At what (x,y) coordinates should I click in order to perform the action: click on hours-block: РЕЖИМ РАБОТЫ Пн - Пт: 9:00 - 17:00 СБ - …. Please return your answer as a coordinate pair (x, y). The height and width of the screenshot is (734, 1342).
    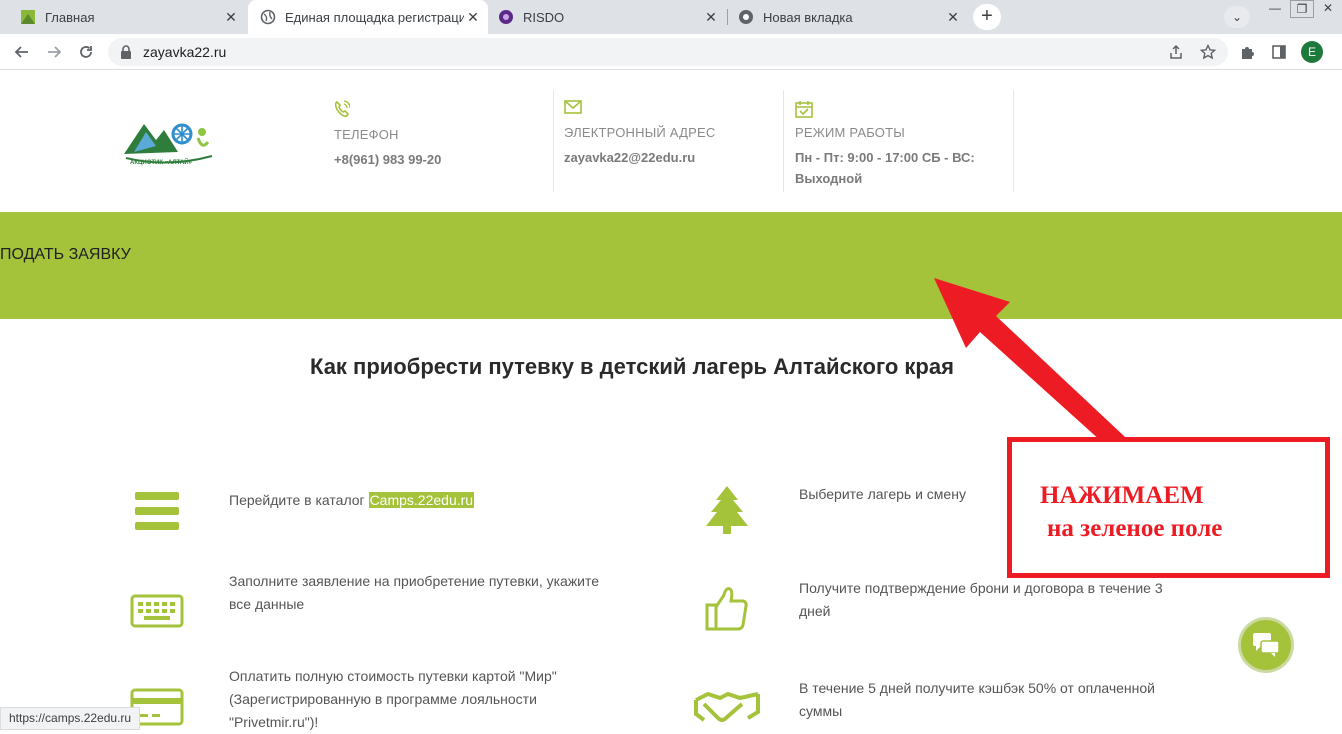
    Looking at the image, I should click on (885, 144).